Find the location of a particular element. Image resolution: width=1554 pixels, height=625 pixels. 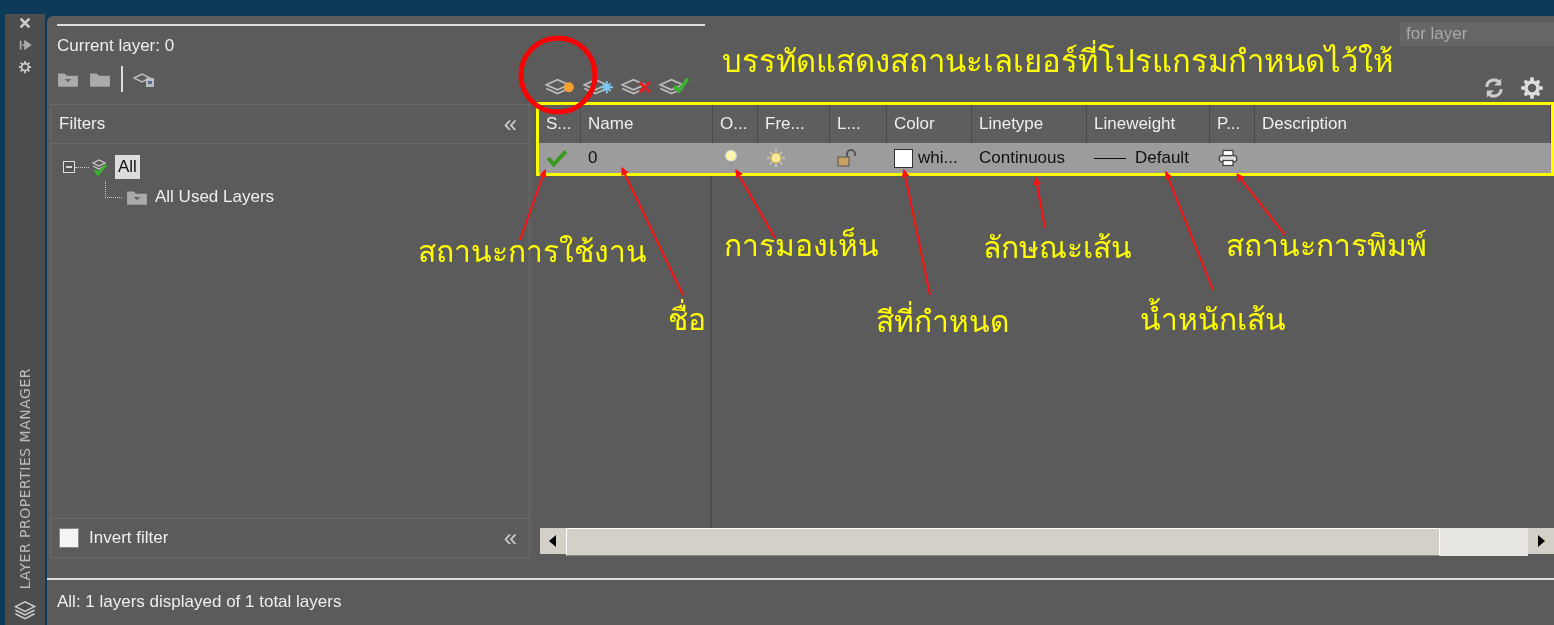

tree-item: All Used Layers is located at coordinates (215, 197).